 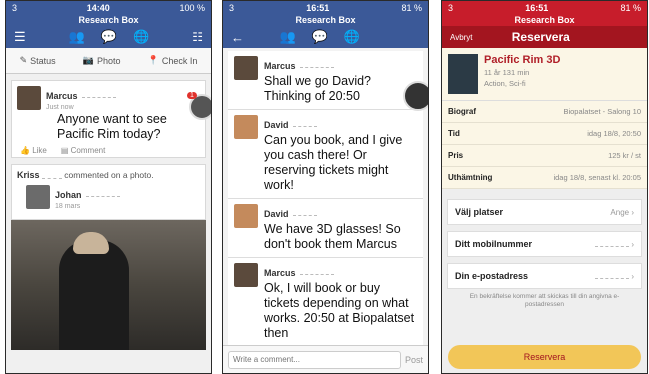 What do you see at coordinates (60, 107) in the screenshot?
I see `post-time: Just now` at bounding box center [60, 107].